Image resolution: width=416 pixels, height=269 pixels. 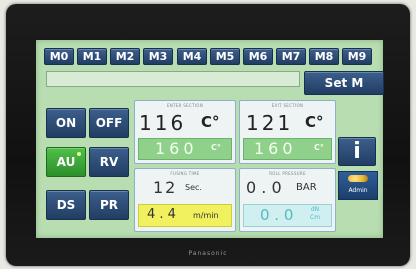 I want to click on speed-value: 4 . 4, so click(x=161, y=214).